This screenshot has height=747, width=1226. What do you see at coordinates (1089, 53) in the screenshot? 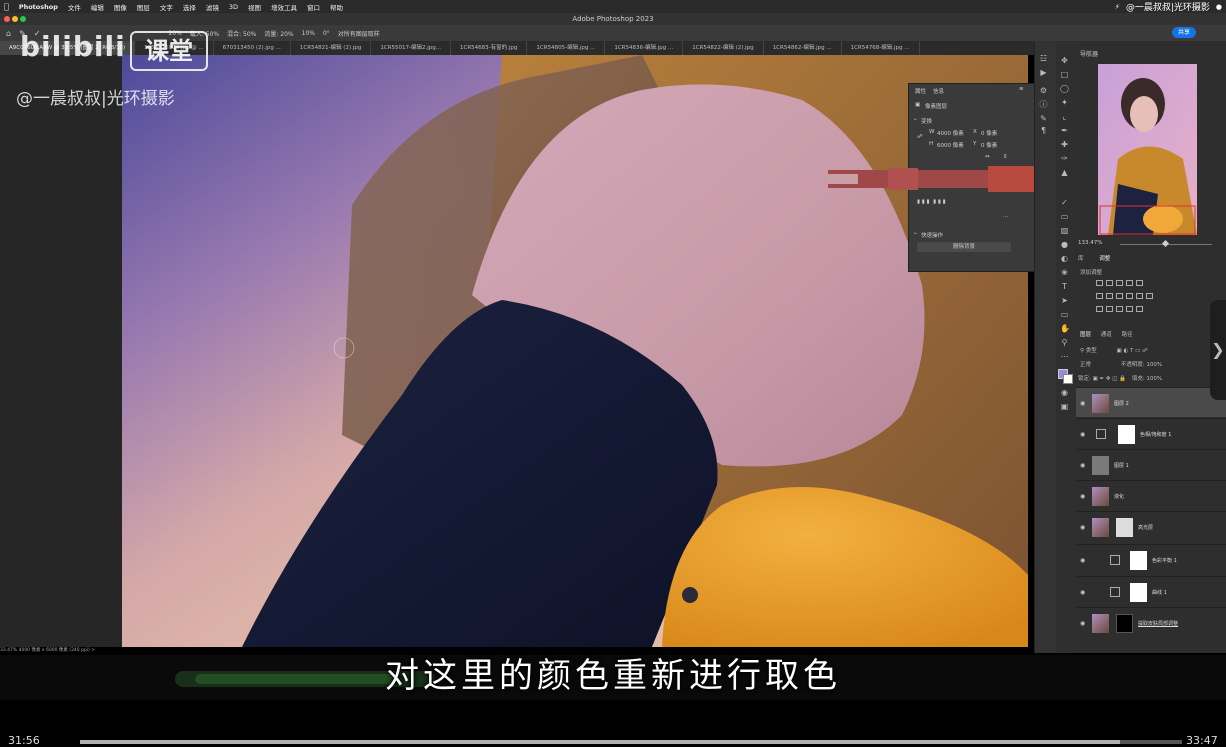
I see `navigator-tab: 导航器` at bounding box center [1089, 53].